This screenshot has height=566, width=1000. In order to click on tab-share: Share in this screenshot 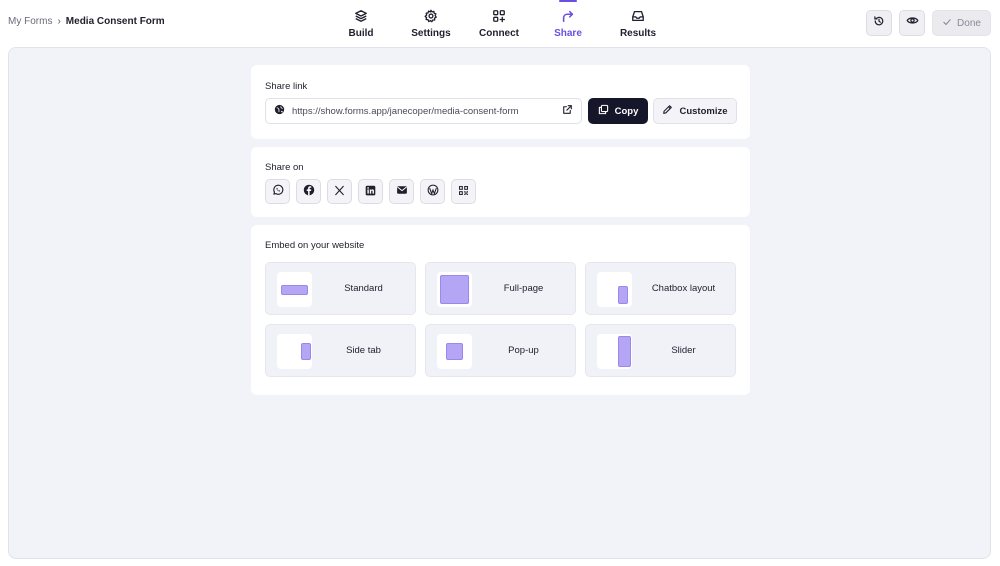, I will do `click(568, 23)`.